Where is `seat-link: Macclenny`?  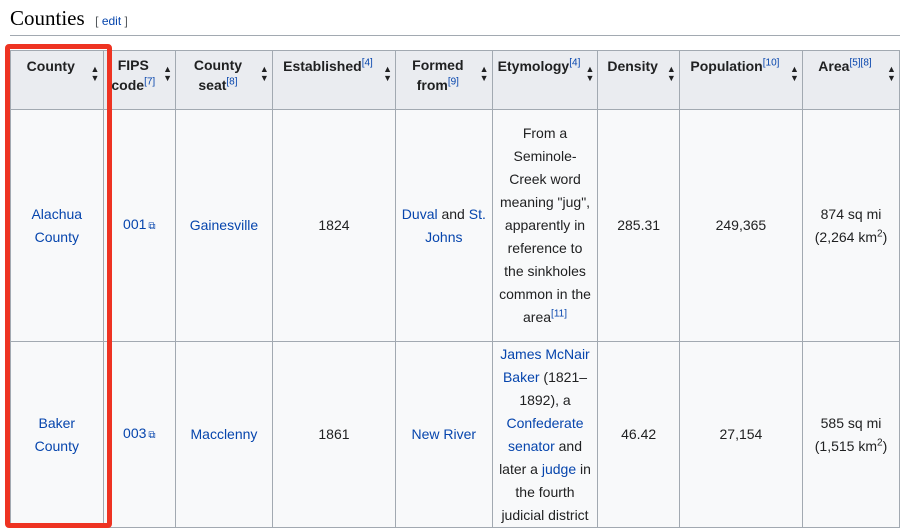 seat-link: Macclenny is located at coordinates (224, 434).